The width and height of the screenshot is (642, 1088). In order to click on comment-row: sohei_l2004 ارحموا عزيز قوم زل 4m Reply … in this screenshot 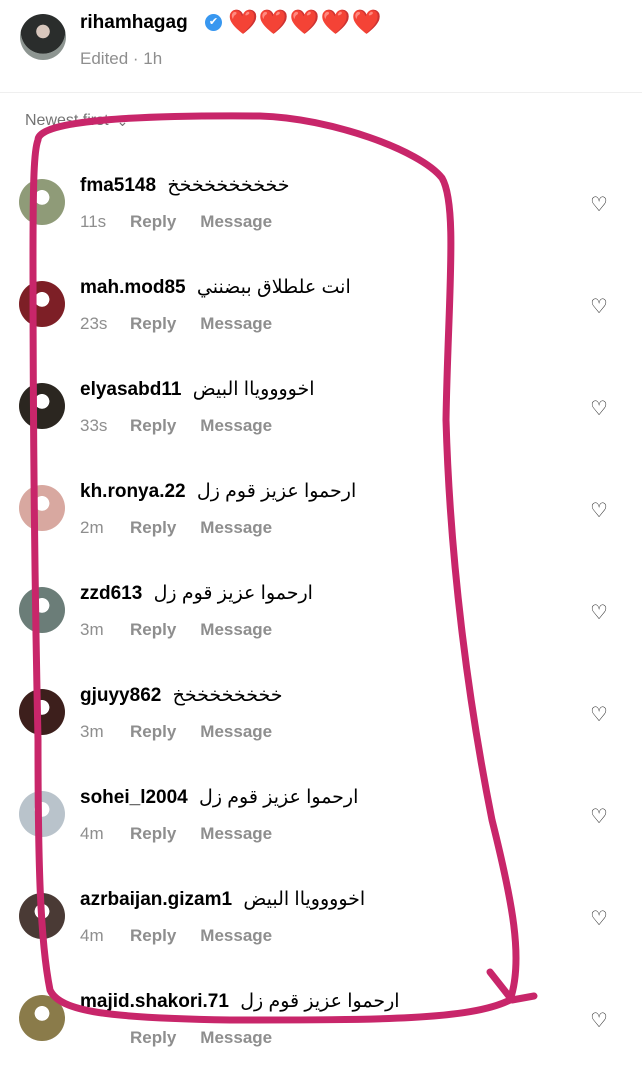, I will do `click(321, 833)`.